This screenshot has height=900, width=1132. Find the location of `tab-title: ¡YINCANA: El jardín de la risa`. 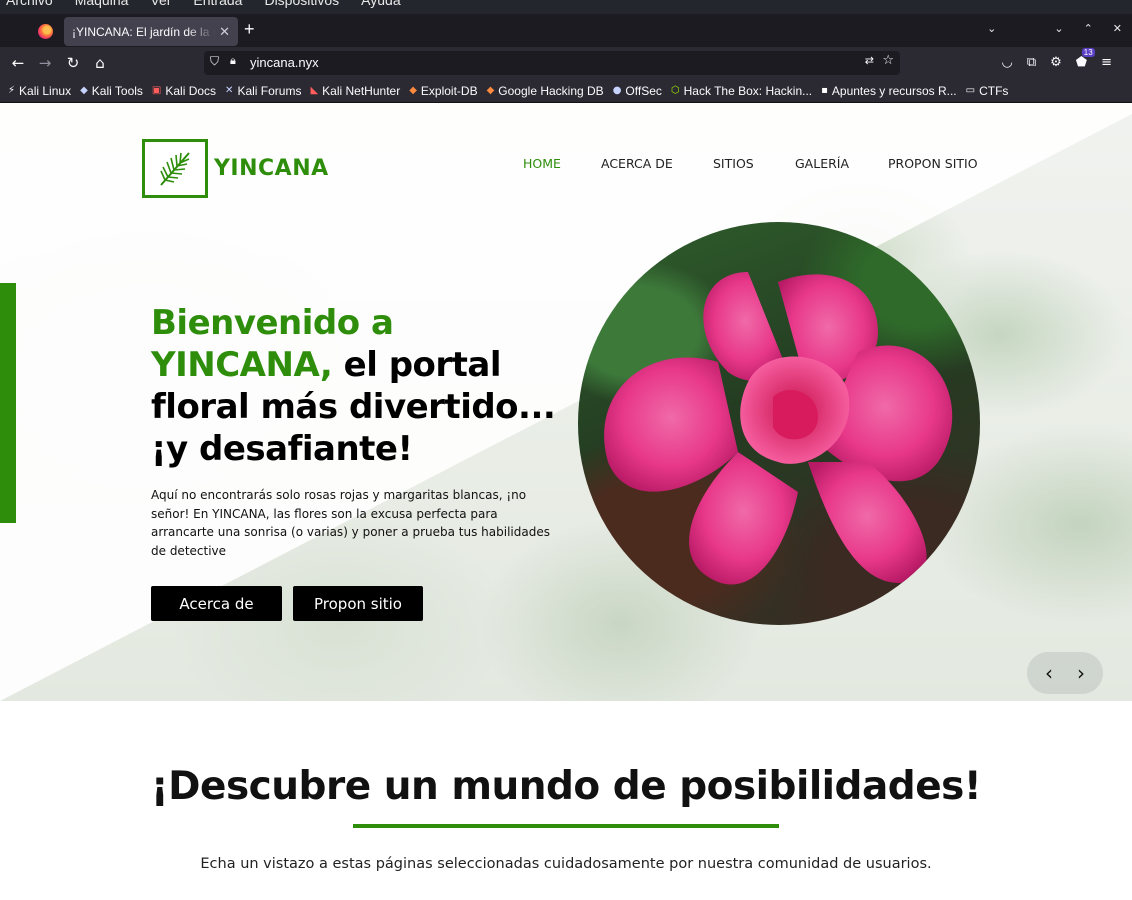

tab-title: ¡YINCANA: El jardín de la risa is located at coordinates (144, 31).